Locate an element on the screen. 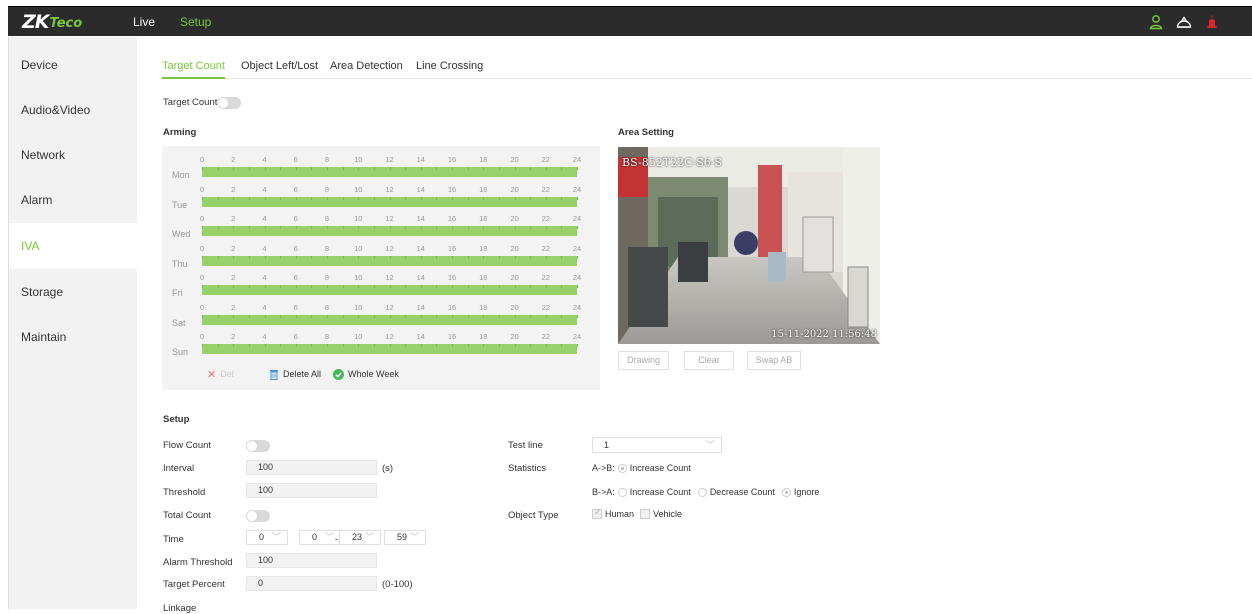 The width and height of the screenshot is (1252, 614). test-line-select: 1 ﹀ is located at coordinates (657, 445).